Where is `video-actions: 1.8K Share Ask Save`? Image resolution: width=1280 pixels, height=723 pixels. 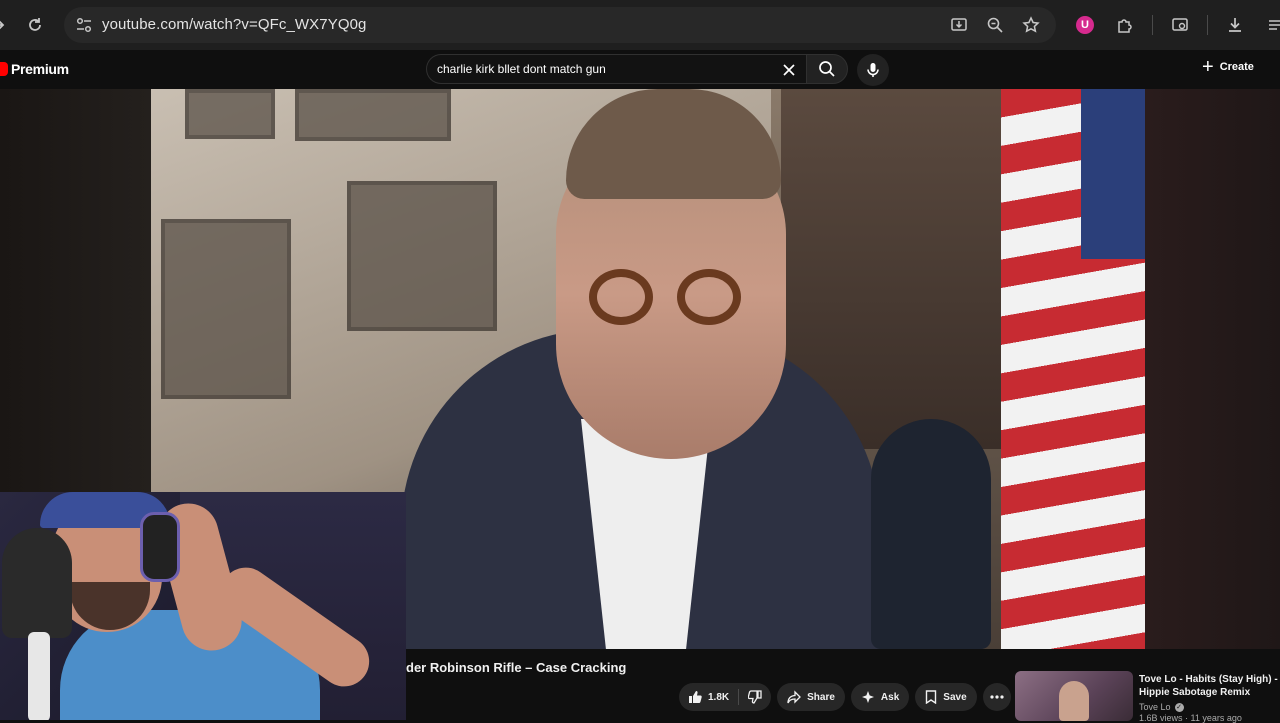 video-actions: 1.8K Share Ask Save is located at coordinates (845, 697).